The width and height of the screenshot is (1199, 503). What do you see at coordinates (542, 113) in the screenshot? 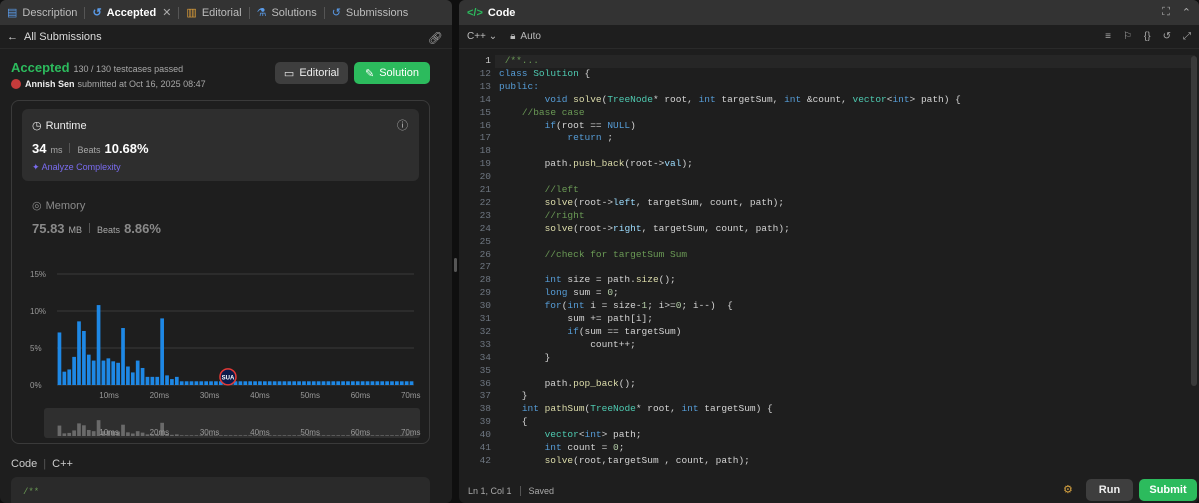
I see `code-line: //base case` at bounding box center [542, 113].